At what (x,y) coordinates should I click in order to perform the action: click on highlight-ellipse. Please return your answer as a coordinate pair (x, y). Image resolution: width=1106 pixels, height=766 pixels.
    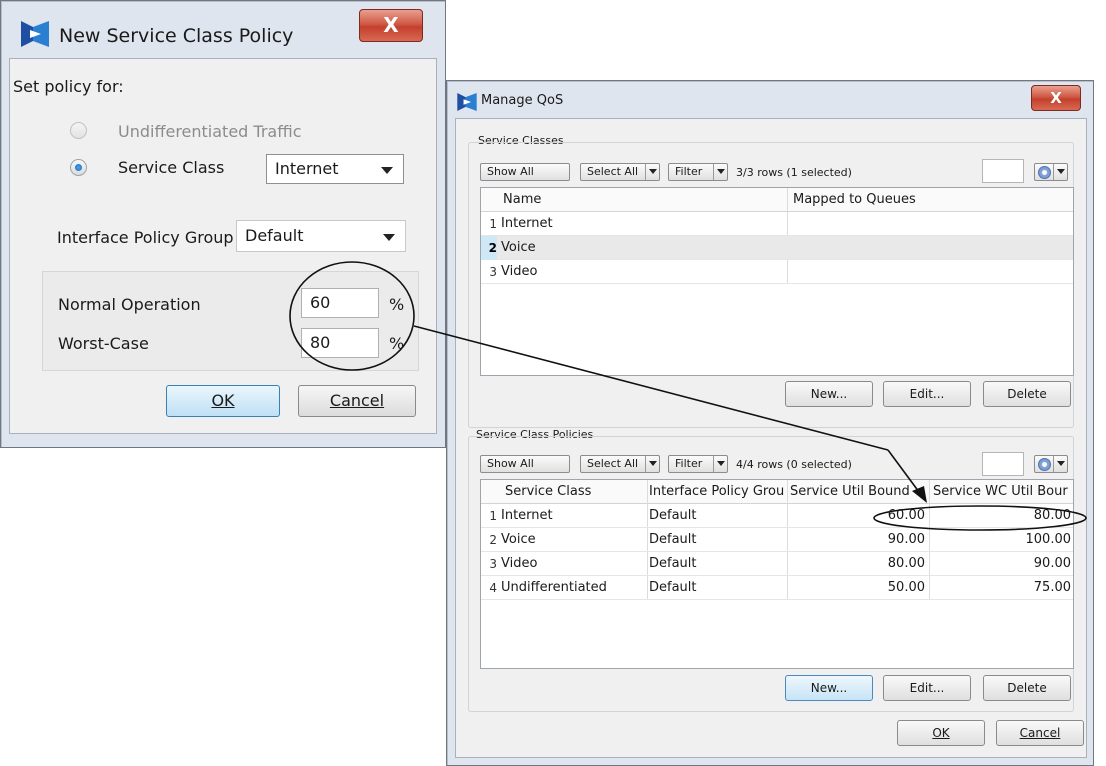
    Looking at the image, I should click on (980, 518).